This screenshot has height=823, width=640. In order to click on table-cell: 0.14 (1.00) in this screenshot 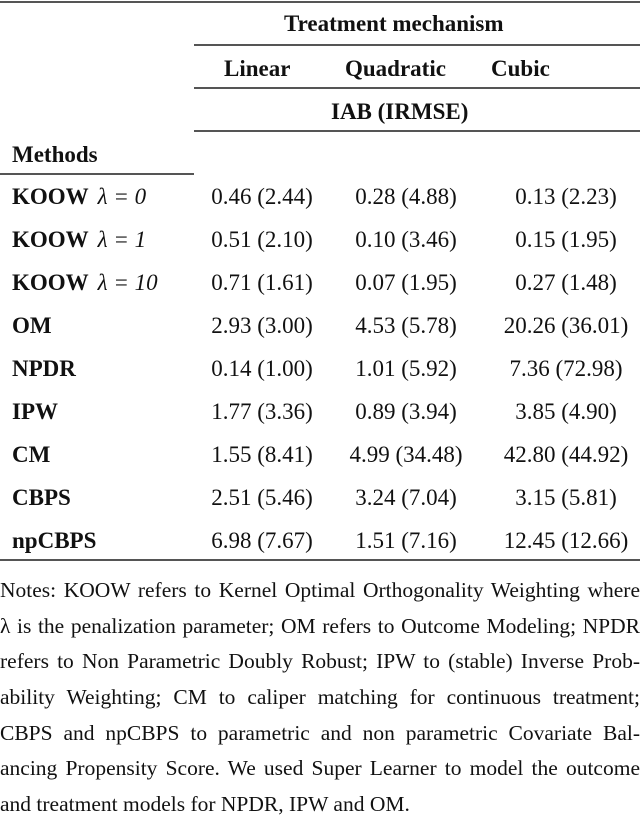, I will do `click(262, 368)`.